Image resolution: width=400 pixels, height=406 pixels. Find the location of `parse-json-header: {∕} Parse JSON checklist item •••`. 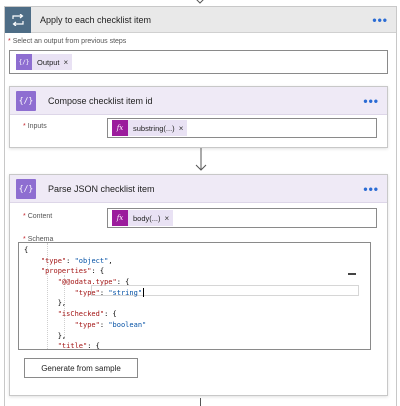

parse-json-header: {∕} Parse JSON checklist item ••• is located at coordinates (198, 189).